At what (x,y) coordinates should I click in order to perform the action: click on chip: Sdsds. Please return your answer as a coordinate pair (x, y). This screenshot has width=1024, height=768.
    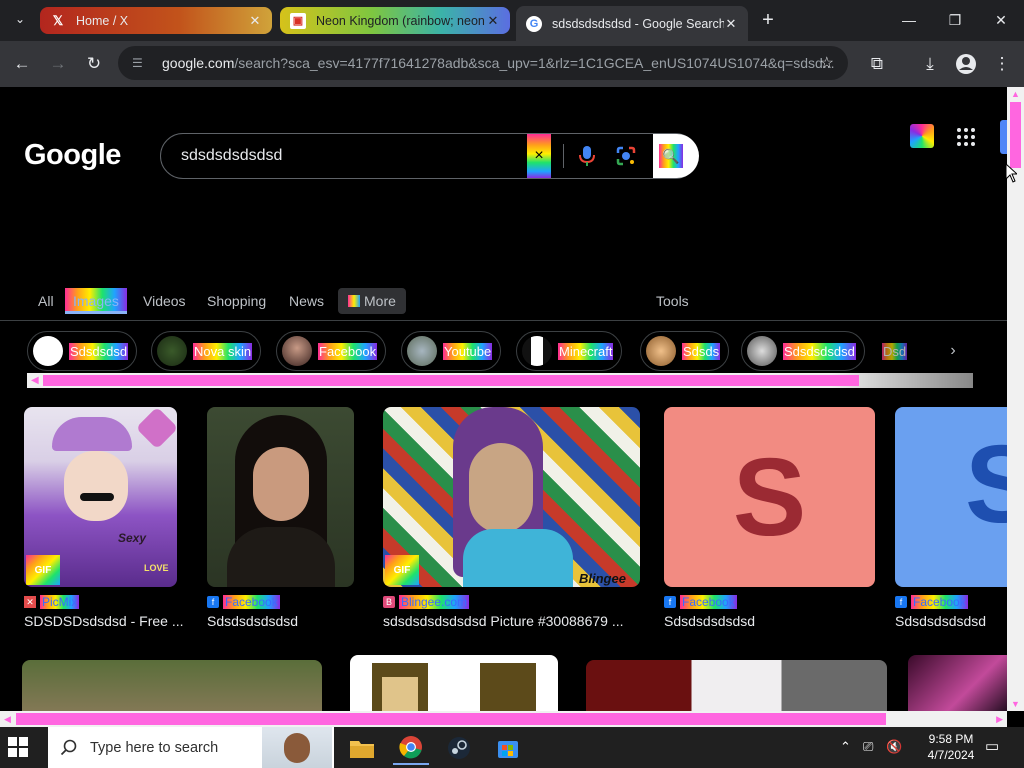
    Looking at the image, I should click on (685, 351).